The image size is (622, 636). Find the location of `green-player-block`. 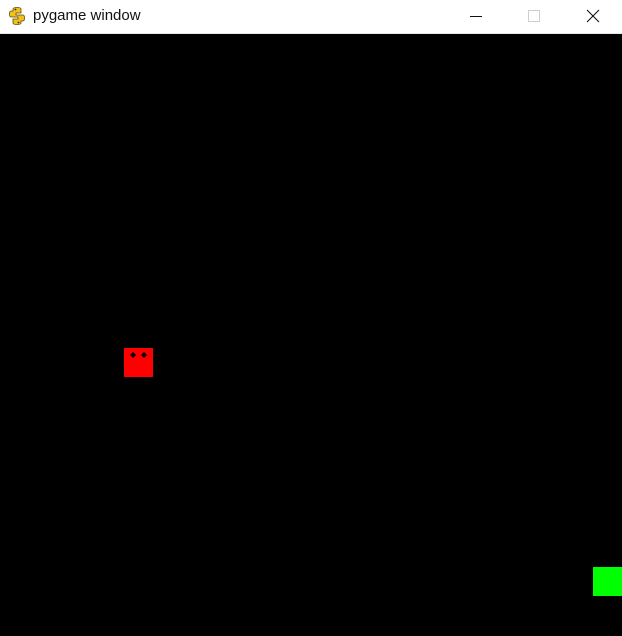

green-player-block is located at coordinates (607, 581).